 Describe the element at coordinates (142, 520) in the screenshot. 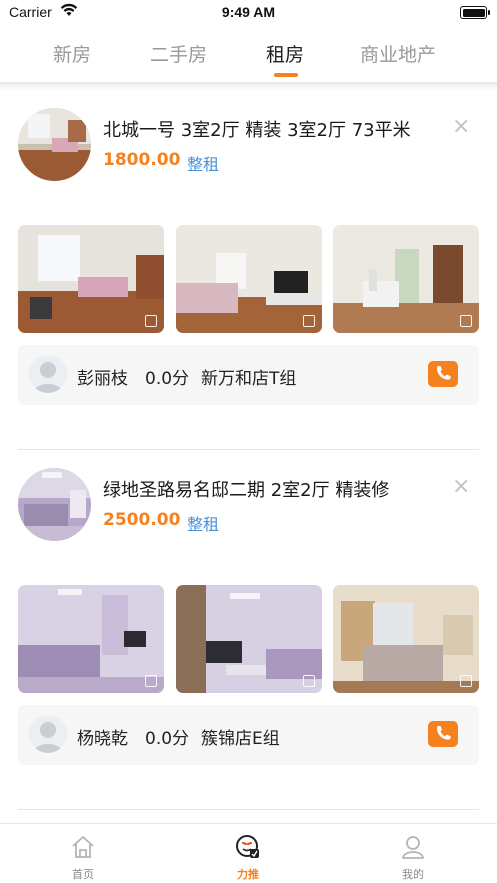

I see `listing-price: 2500.00` at that location.